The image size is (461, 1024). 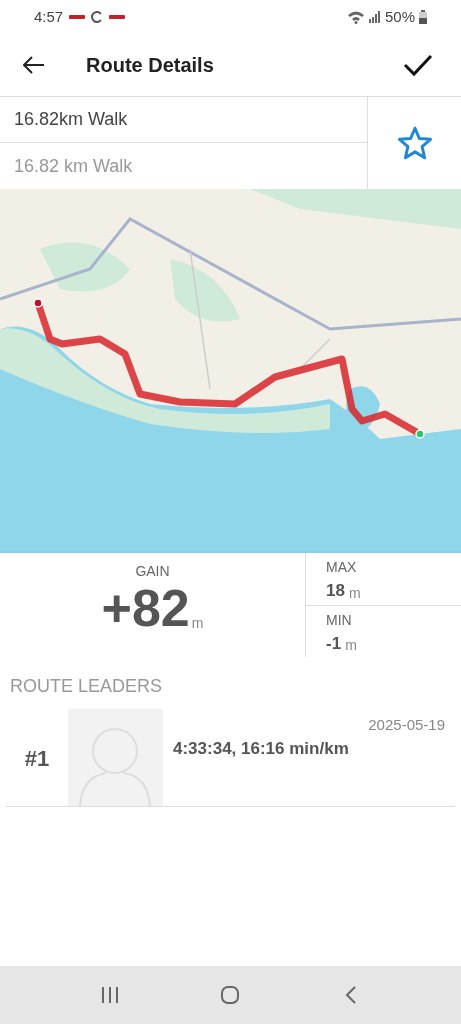 I want to click on stat-value: 18, so click(x=335, y=591).